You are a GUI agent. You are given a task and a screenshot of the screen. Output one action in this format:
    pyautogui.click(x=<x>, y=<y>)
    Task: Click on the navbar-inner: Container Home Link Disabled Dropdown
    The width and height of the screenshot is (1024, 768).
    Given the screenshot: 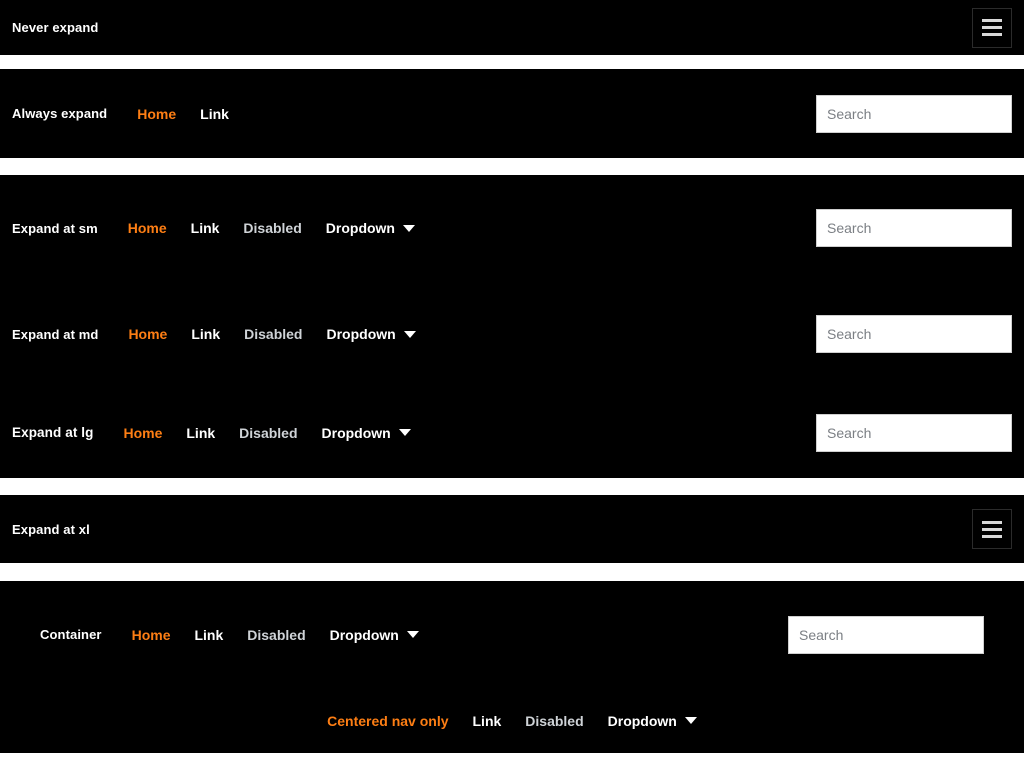 What is the action you would take?
    pyautogui.click(x=512, y=634)
    